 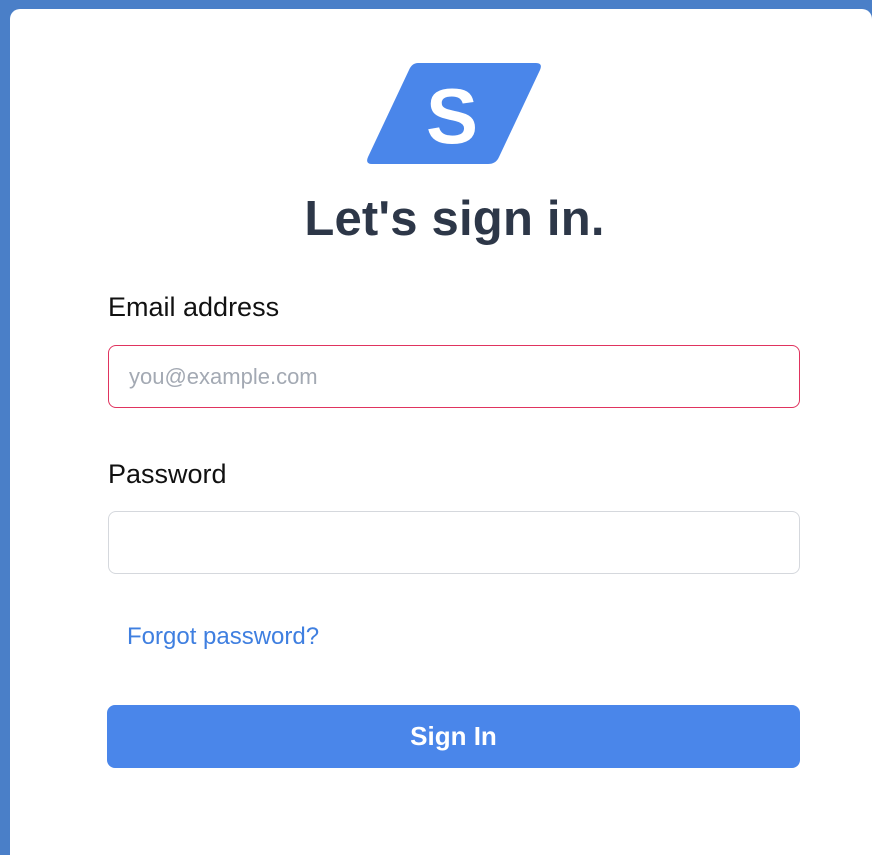 What do you see at coordinates (454, 219) in the screenshot?
I see `page-title: Let's sign in.` at bounding box center [454, 219].